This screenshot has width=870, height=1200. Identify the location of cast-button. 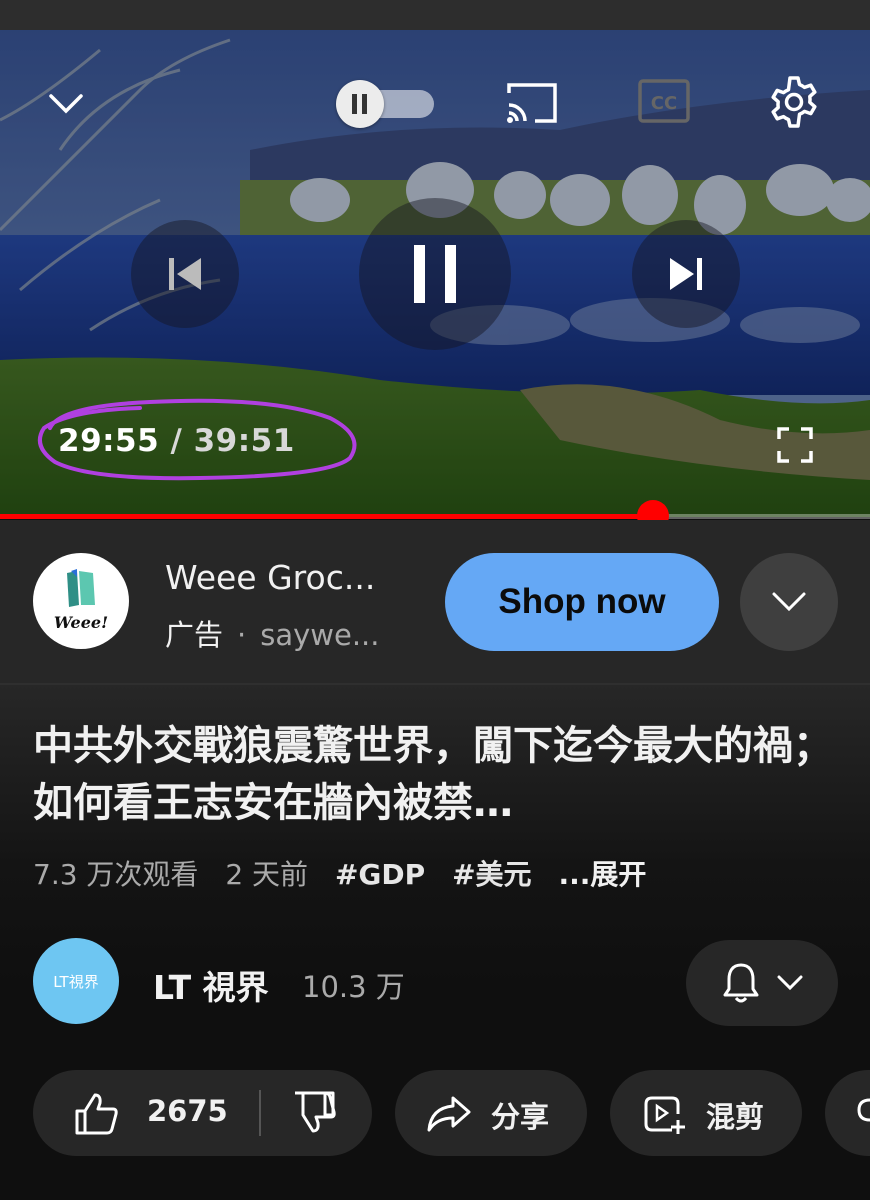
(532, 102).